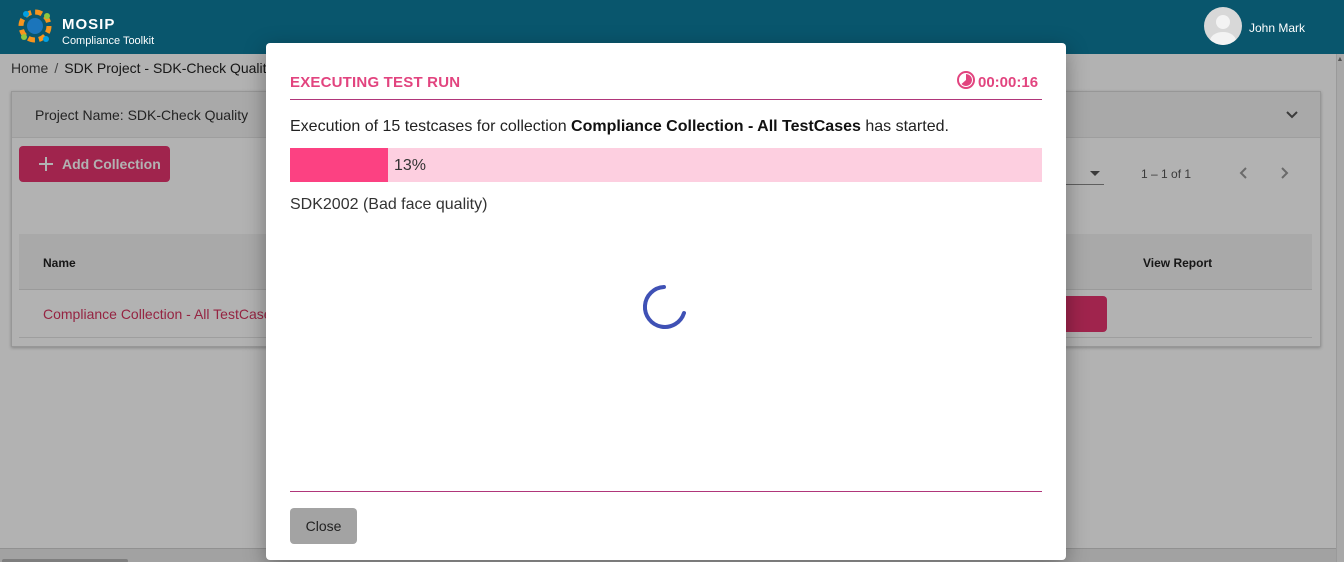  What do you see at coordinates (375, 82) in the screenshot?
I see `modal-title: EXECUTING TEST RUN` at bounding box center [375, 82].